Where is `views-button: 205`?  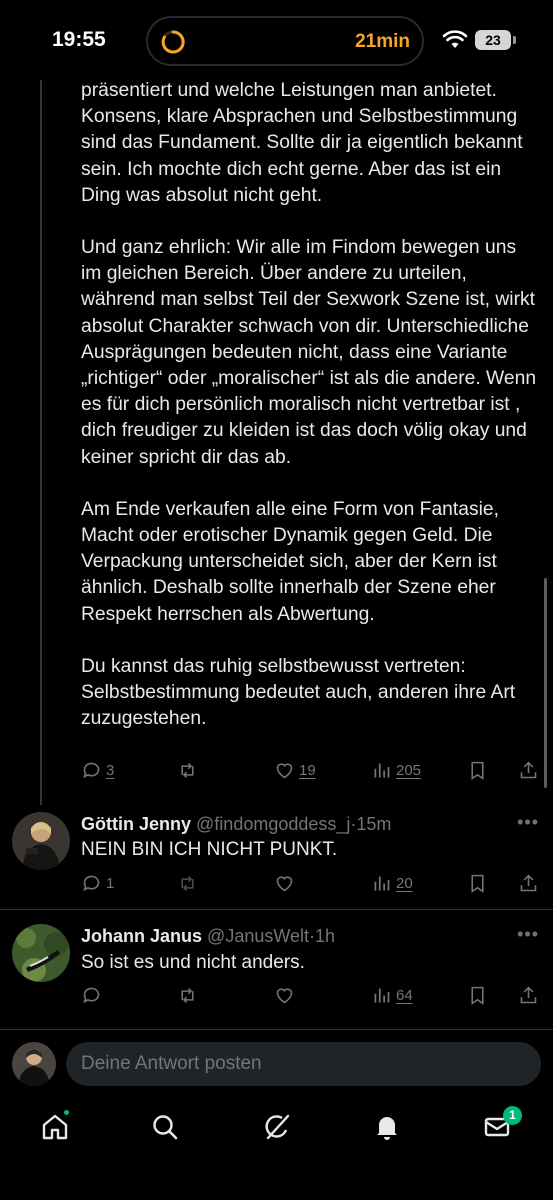
views-button: 205 is located at coordinates (396, 770).